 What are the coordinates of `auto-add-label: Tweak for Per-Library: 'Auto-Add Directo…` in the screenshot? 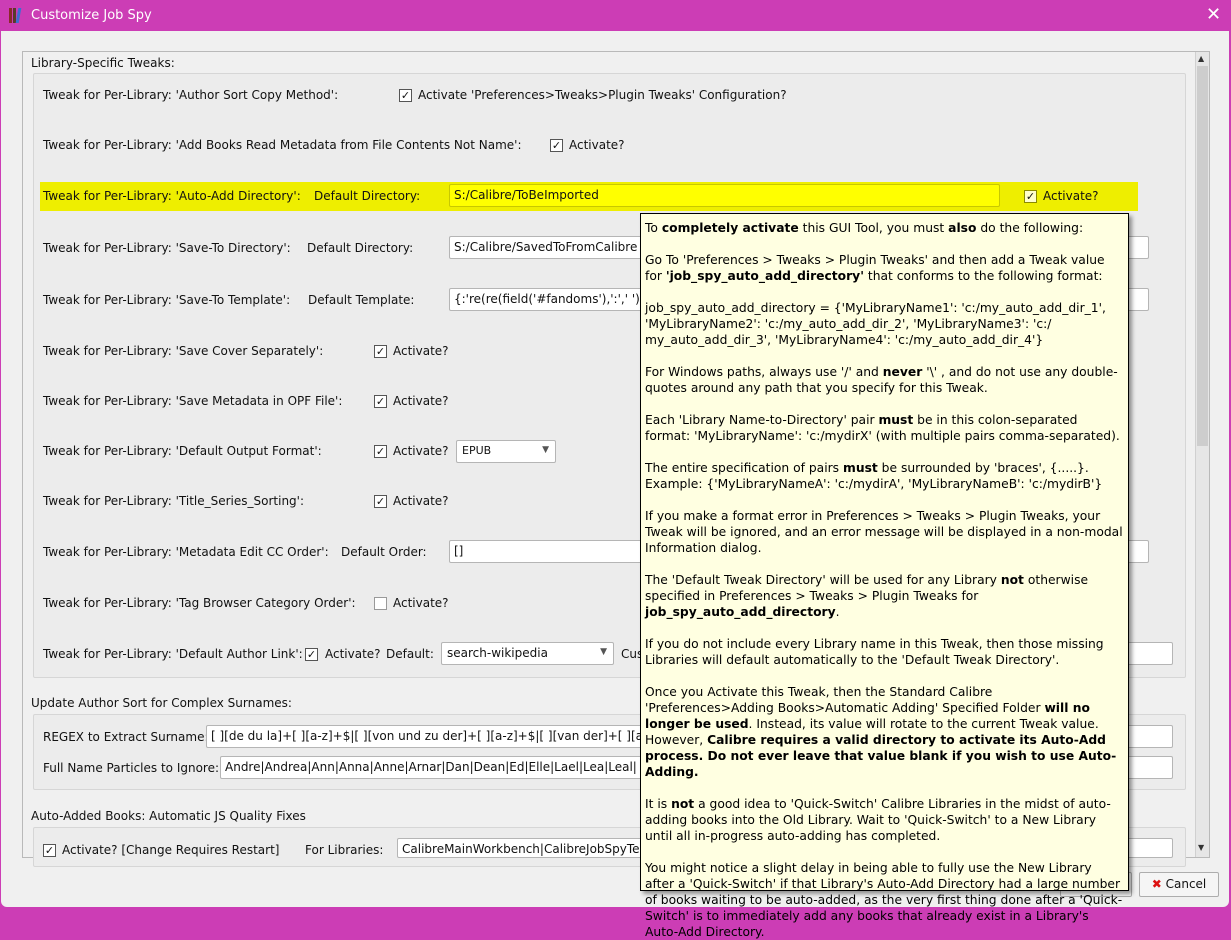 It's located at (172, 196).